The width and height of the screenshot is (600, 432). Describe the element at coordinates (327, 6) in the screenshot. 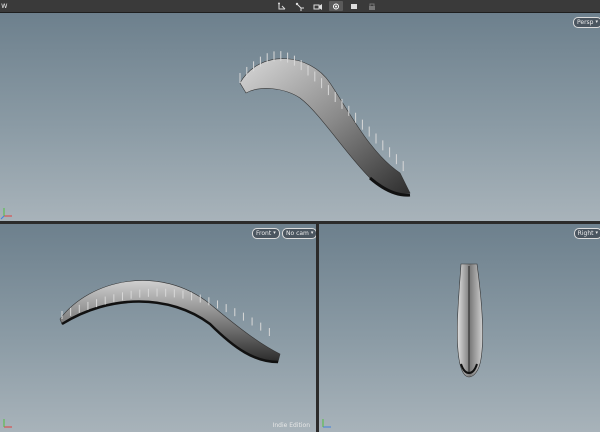

I see `viewport-tool-group` at that location.